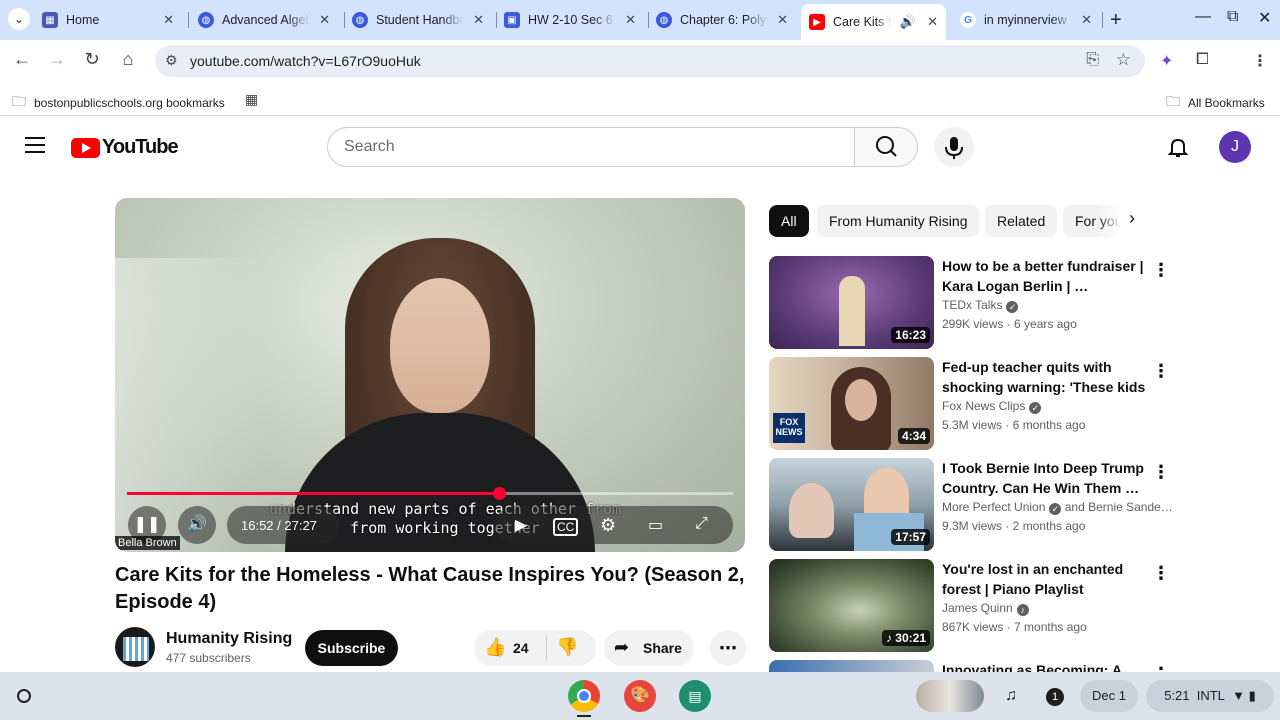 The image size is (1280, 720). What do you see at coordinates (1092, 60) in the screenshot?
I see `install-app-icon: ⎘` at bounding box center [1092, 60].